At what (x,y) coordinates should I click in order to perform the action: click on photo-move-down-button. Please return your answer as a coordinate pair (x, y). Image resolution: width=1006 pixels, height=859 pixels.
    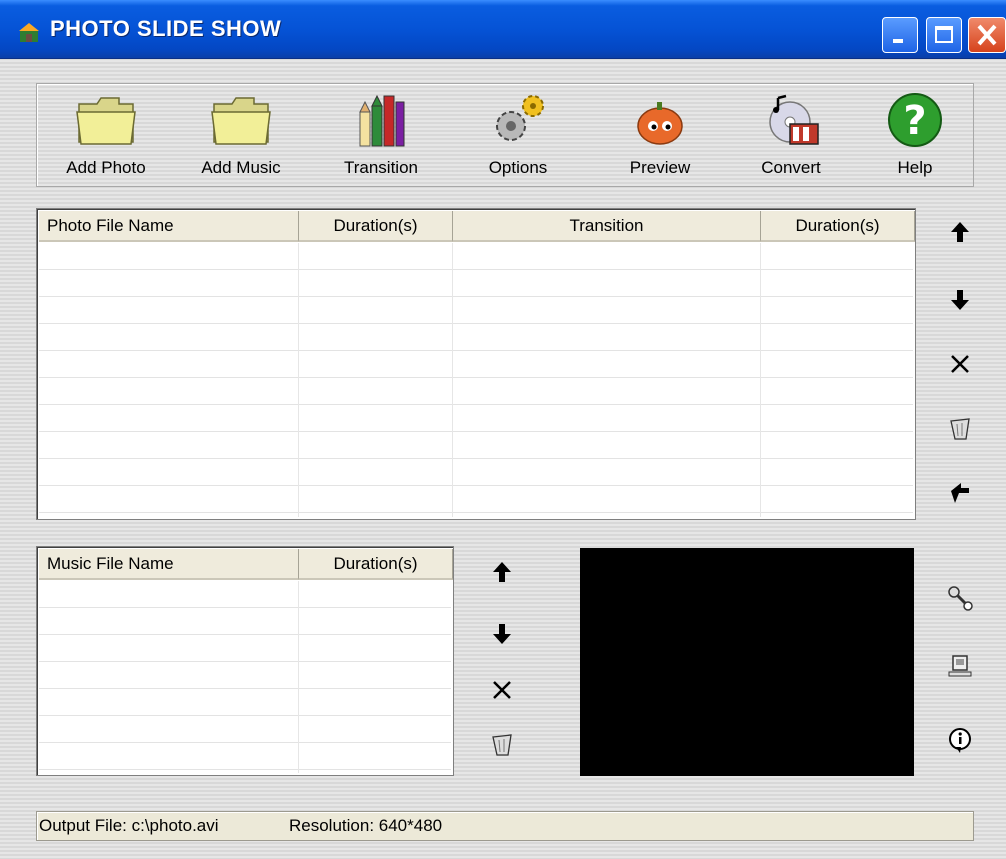
    Looking at the image, I should click on (960, 300).